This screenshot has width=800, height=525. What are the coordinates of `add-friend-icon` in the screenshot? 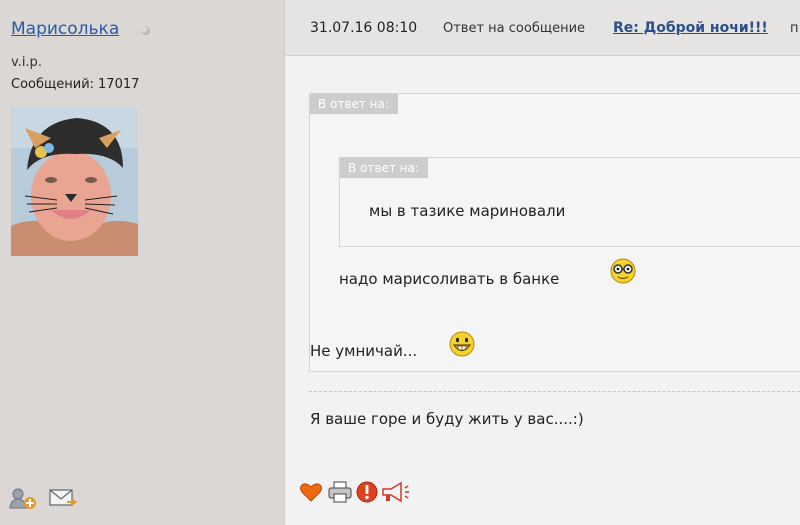 It's located at (23, 499).